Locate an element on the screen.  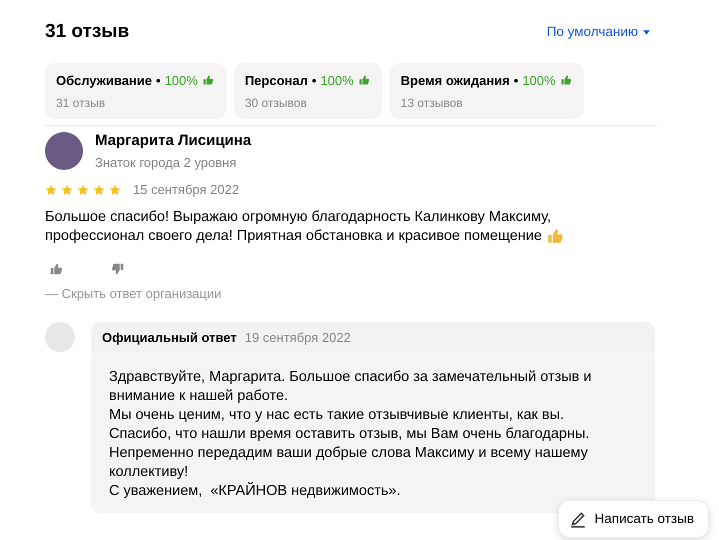
pencil-icon is located at coordinates (577, 519).